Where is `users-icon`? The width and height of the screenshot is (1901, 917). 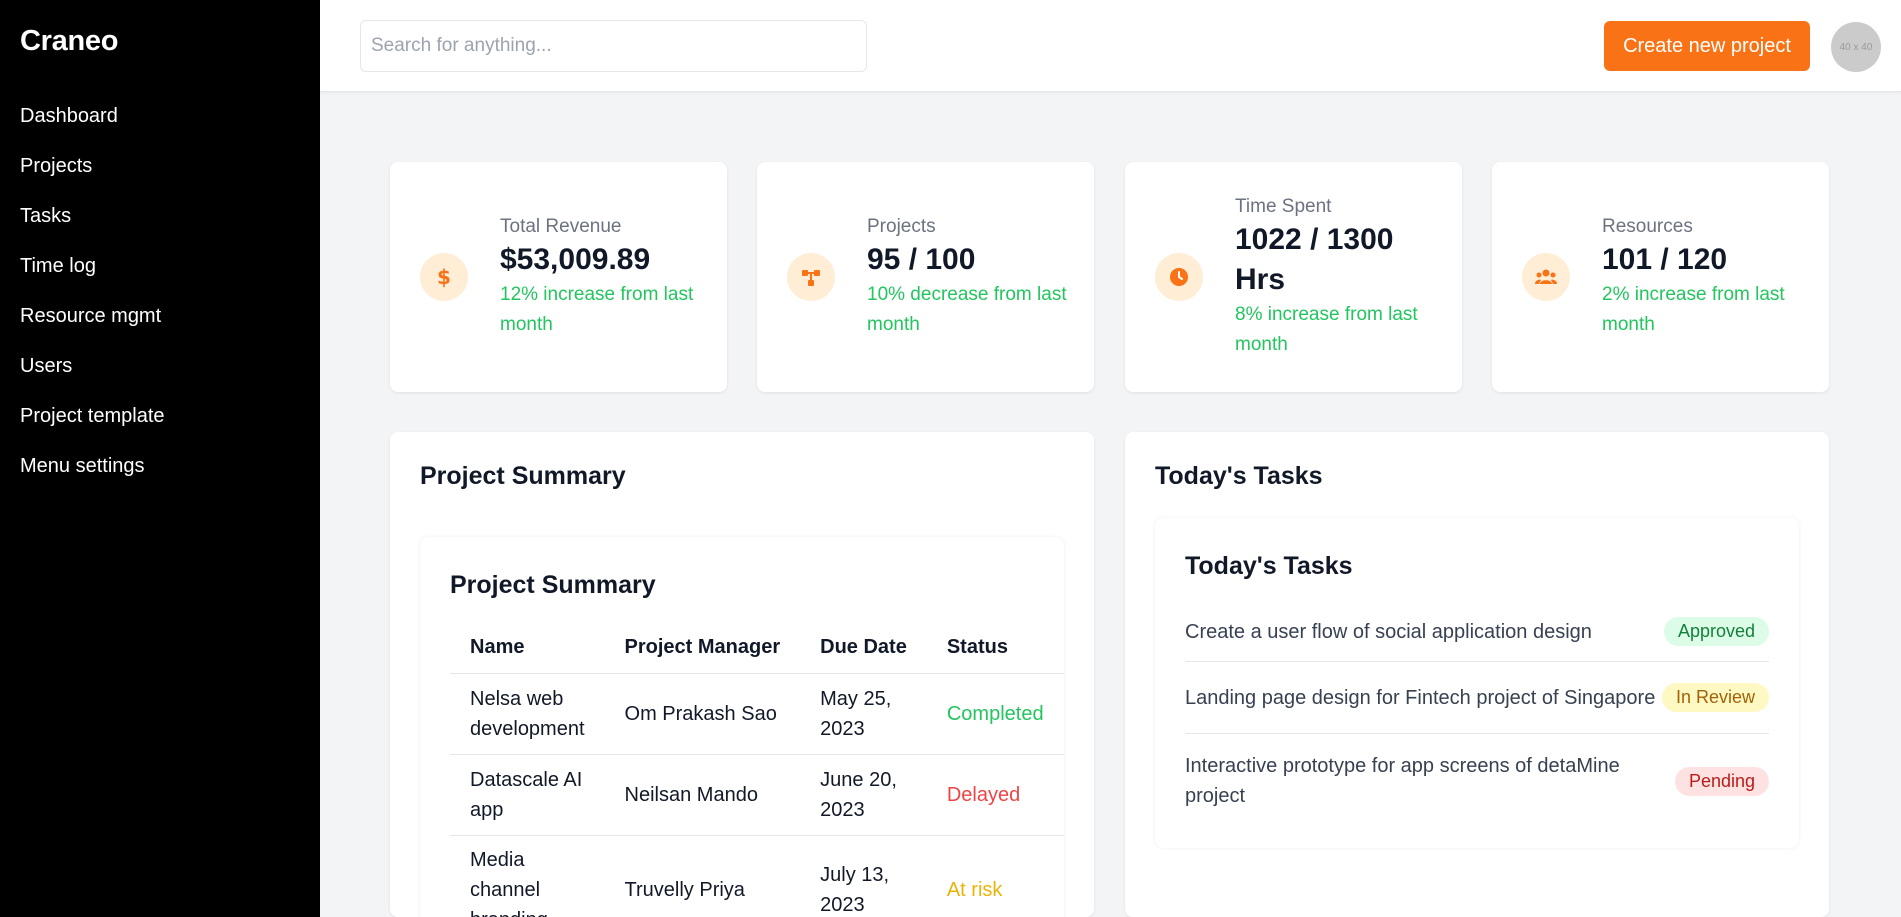 users-icon is located at coordinates (1546, 277).